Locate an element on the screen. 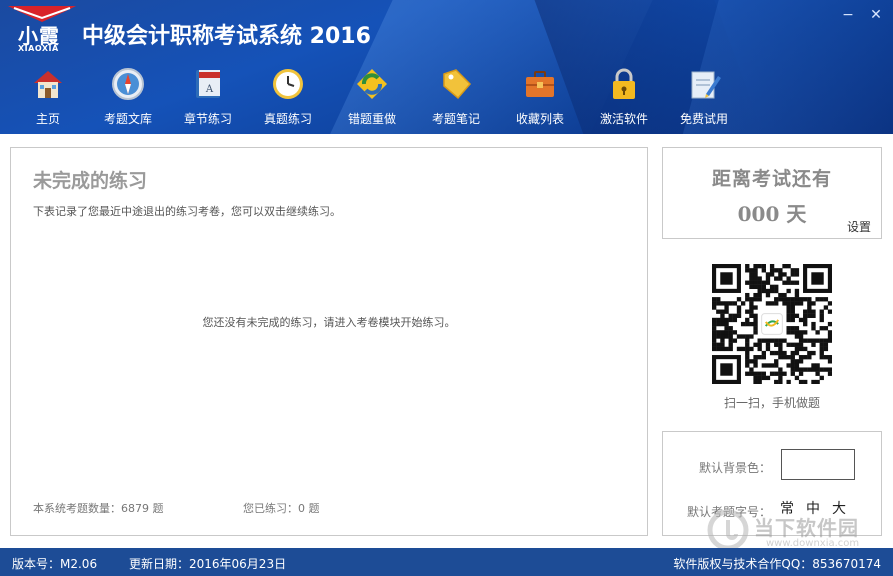  panel-title: 未完成的练习 is located at coordinates (90, 181).